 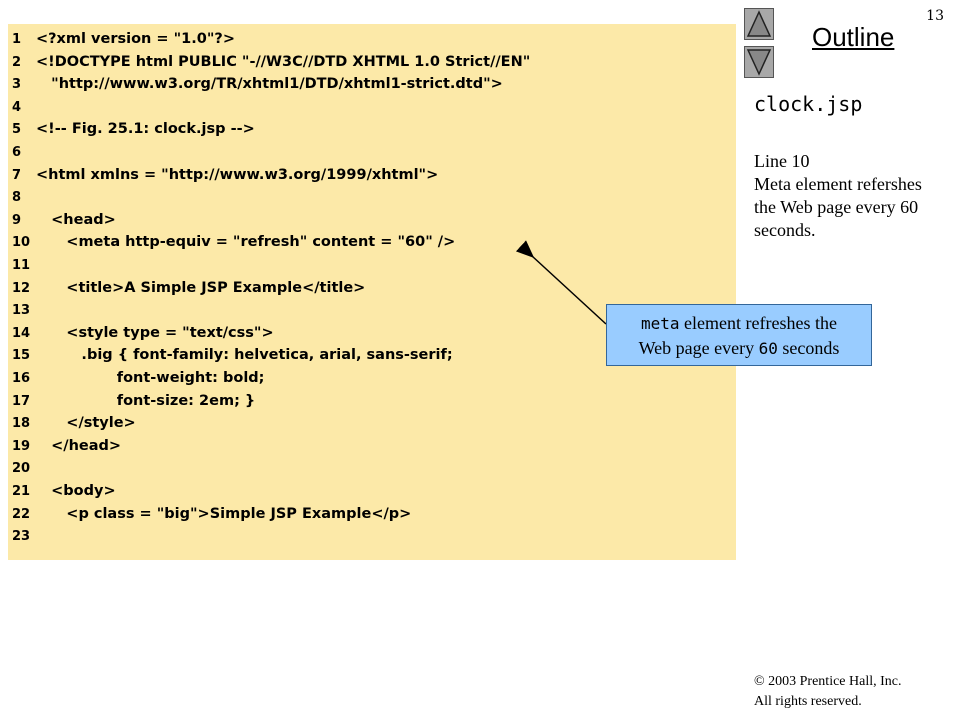 What do you see at coordinates (86, 423) in the screenshot?
I see `code-text: </style>` at bounding box center [86, 423].